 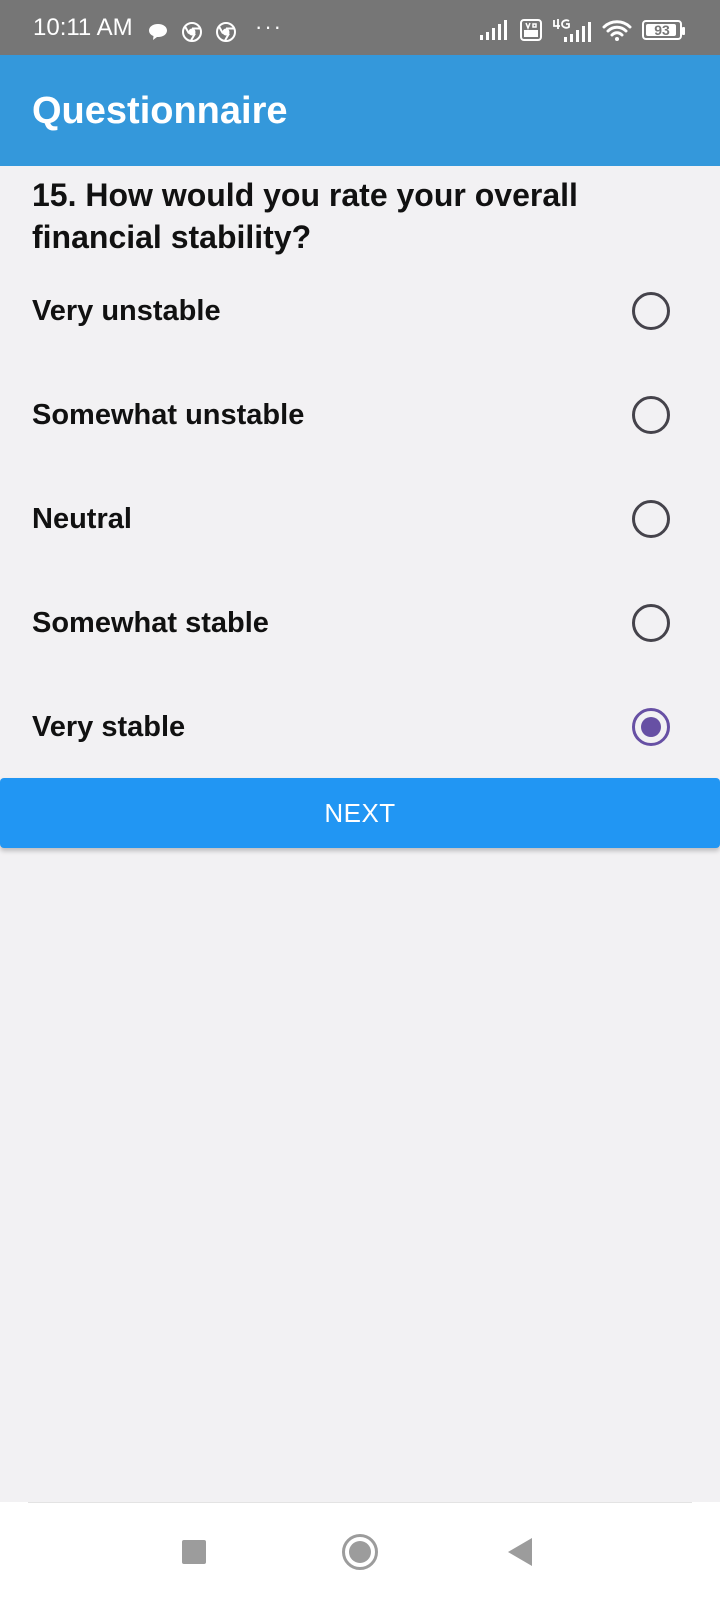 What do you see at coordinates (194, 1552) in the screenshot?
I see `recents-square-icon` at bounding box center [194, 1552].